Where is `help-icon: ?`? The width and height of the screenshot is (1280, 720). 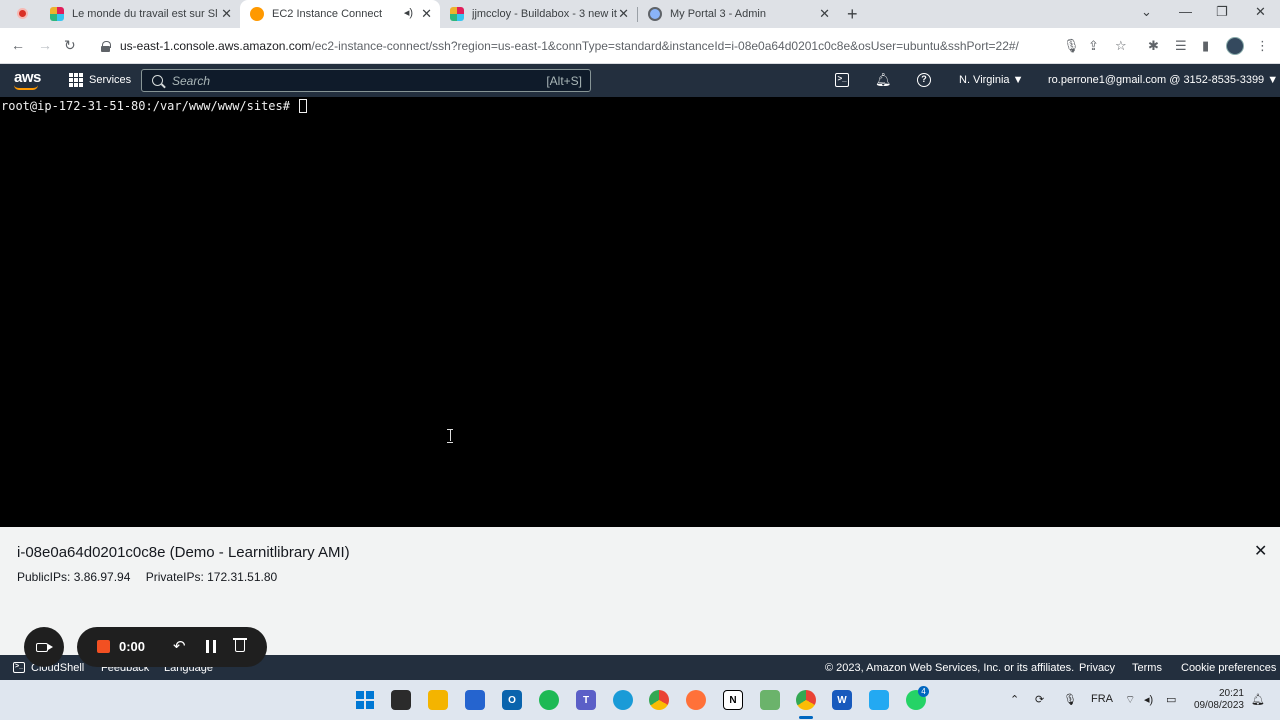
help-icon: ? is located at coordinates (924, 80).